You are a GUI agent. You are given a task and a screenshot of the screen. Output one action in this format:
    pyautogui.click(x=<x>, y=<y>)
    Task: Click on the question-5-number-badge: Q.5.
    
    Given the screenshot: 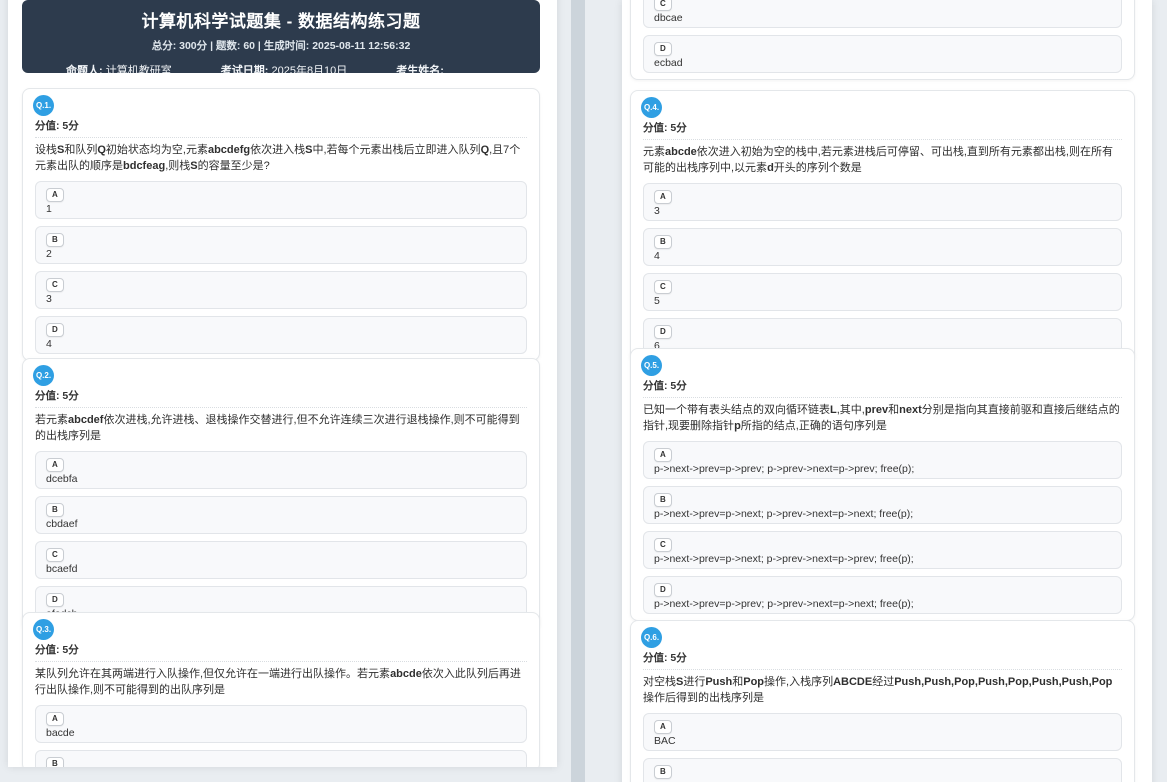 What is the action you would take?
    pyautogui.click(x=651, y=365)
    